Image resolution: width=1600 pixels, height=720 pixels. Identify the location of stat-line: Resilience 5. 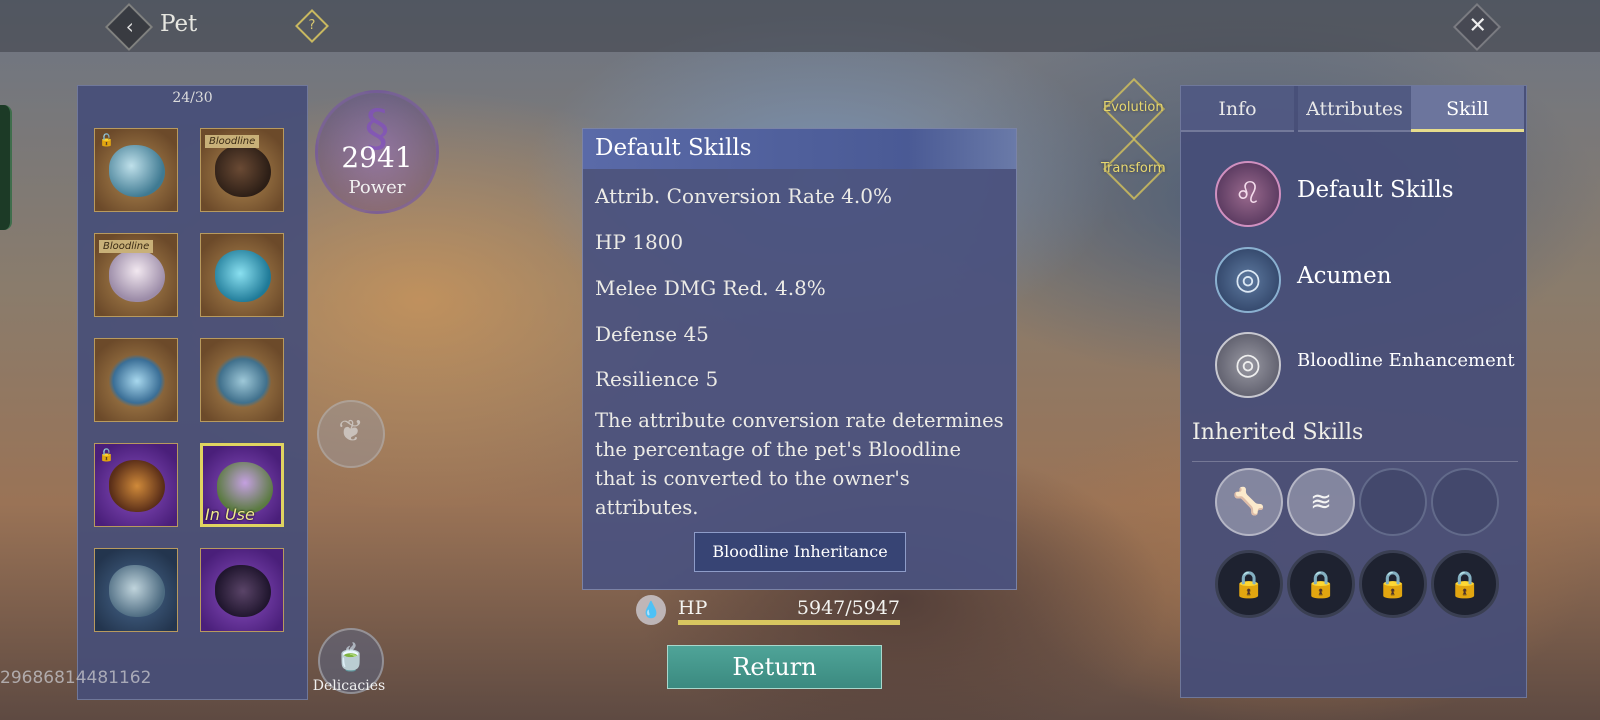
(657, 379).